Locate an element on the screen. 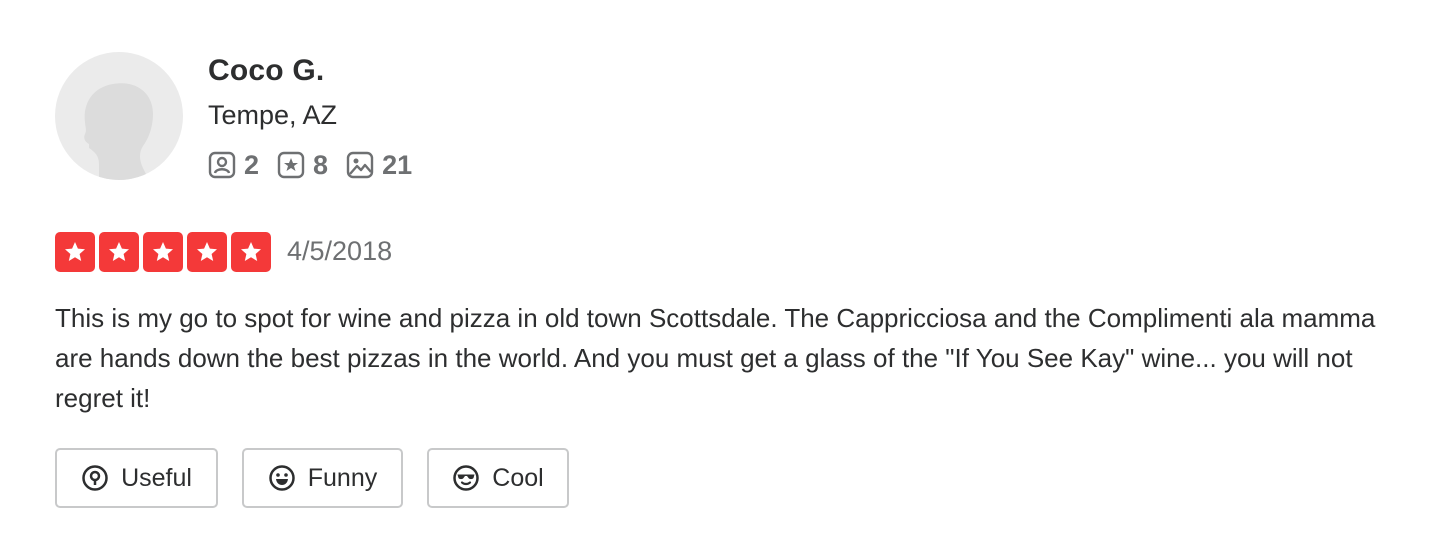 This screenshot has width=1432, height=552. useful-button: Useful is located at coordinates (136, 478).